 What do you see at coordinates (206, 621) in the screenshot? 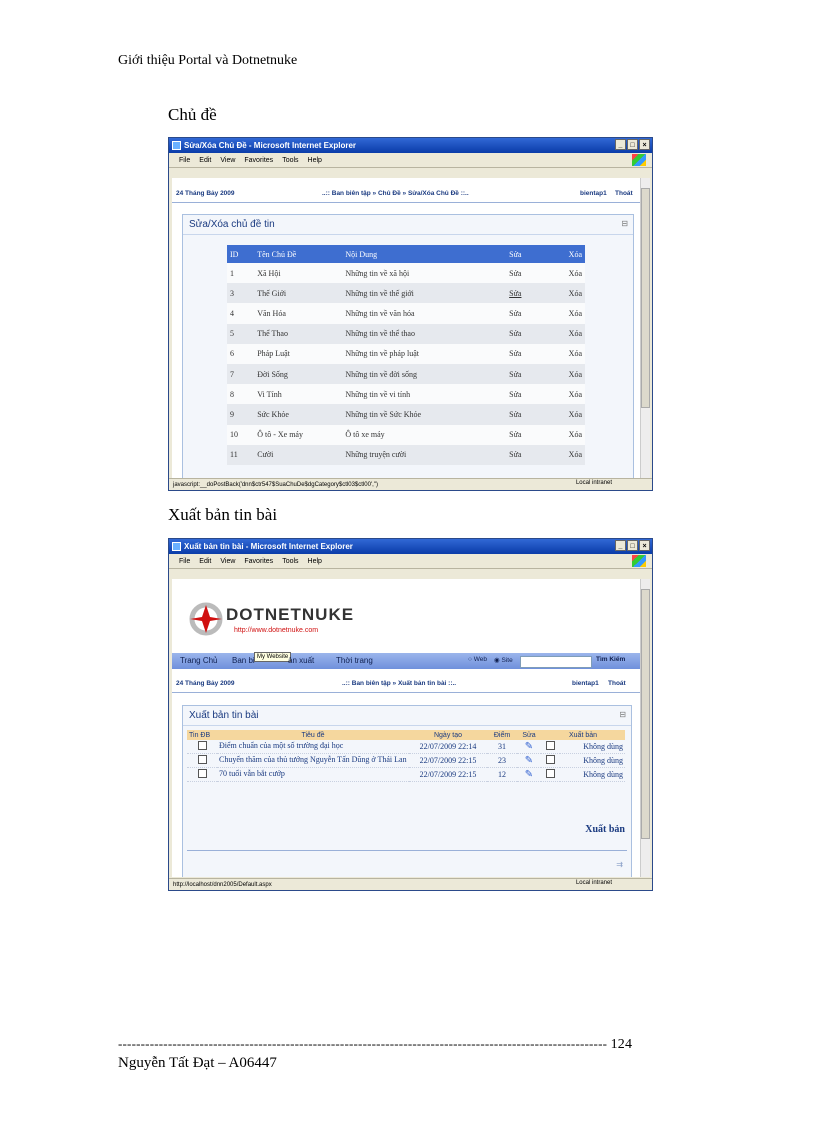
I see `dnn-logo` at bounding box center [206, 621].